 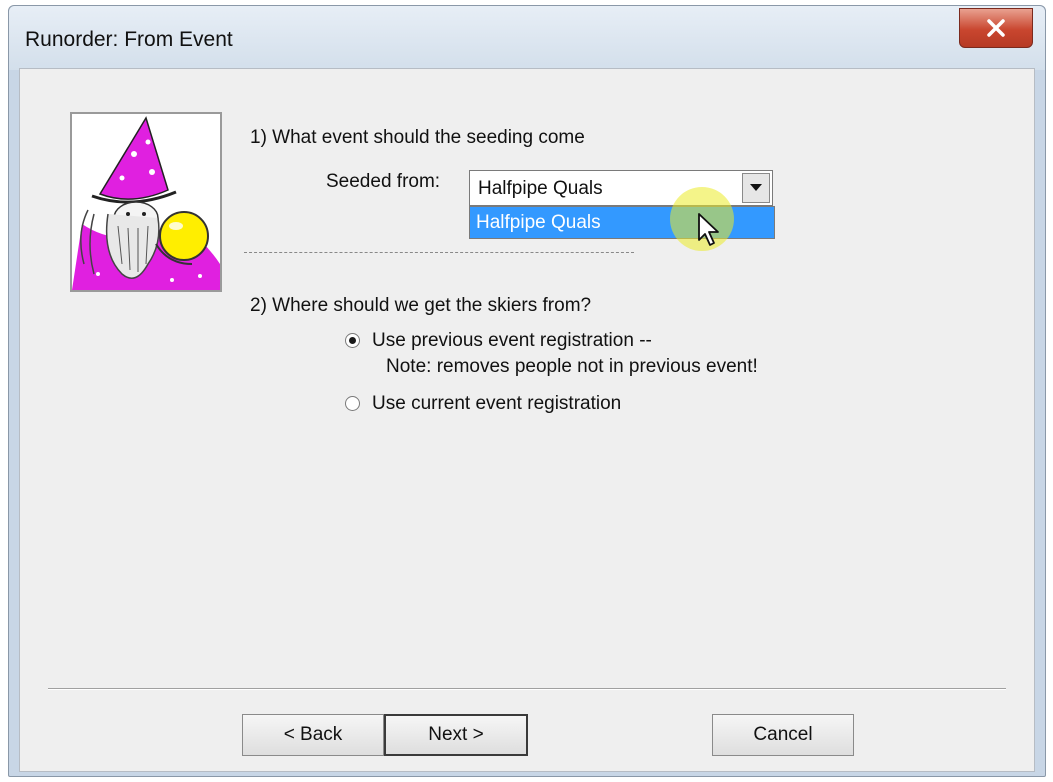 I want to click on close-button, so click(x=996, y=28).